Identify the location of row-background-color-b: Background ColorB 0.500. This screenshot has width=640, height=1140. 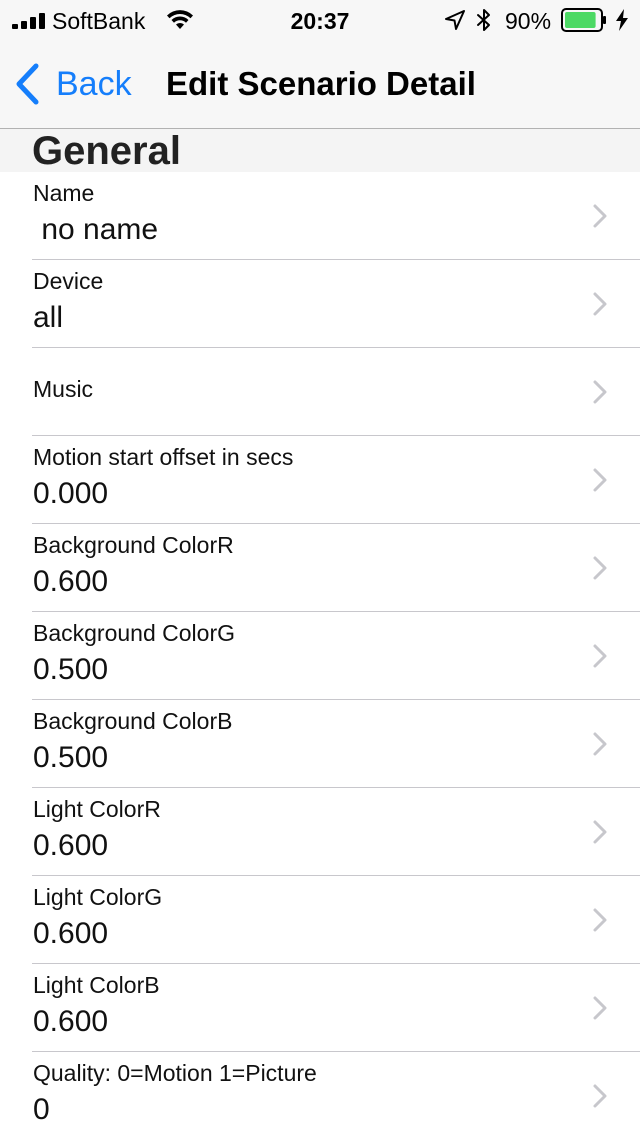
(320, 744).